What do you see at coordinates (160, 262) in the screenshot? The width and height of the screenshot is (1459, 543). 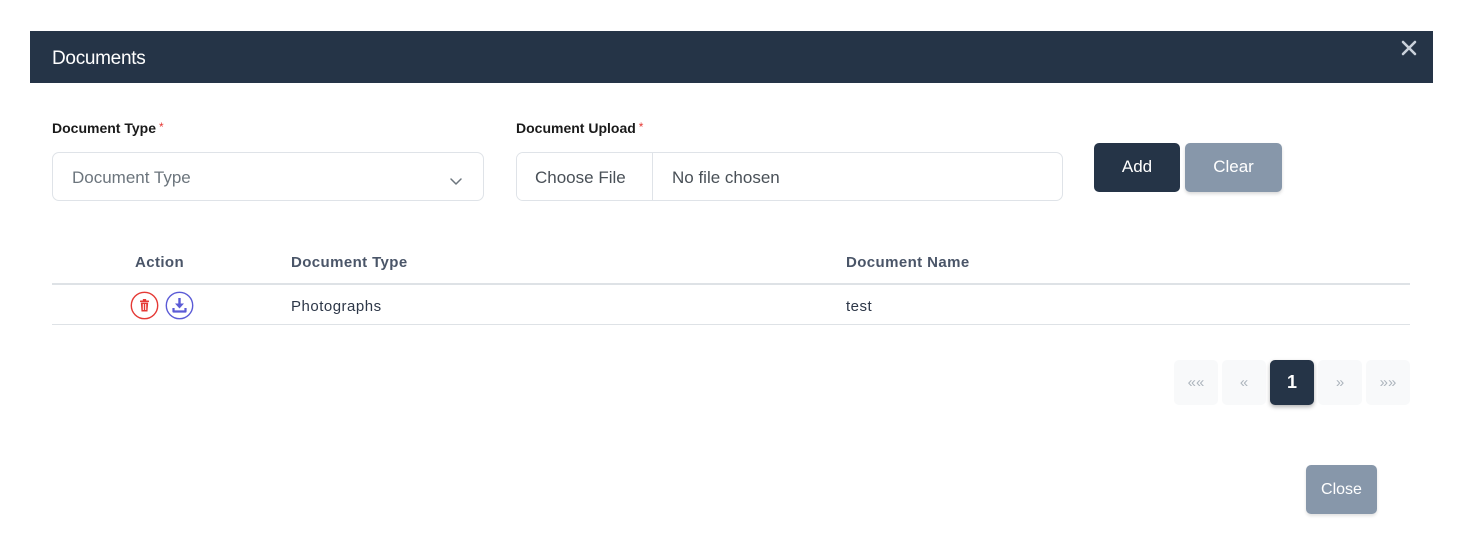 I see `column-header-action: Action` at bounding box center [160, 262].